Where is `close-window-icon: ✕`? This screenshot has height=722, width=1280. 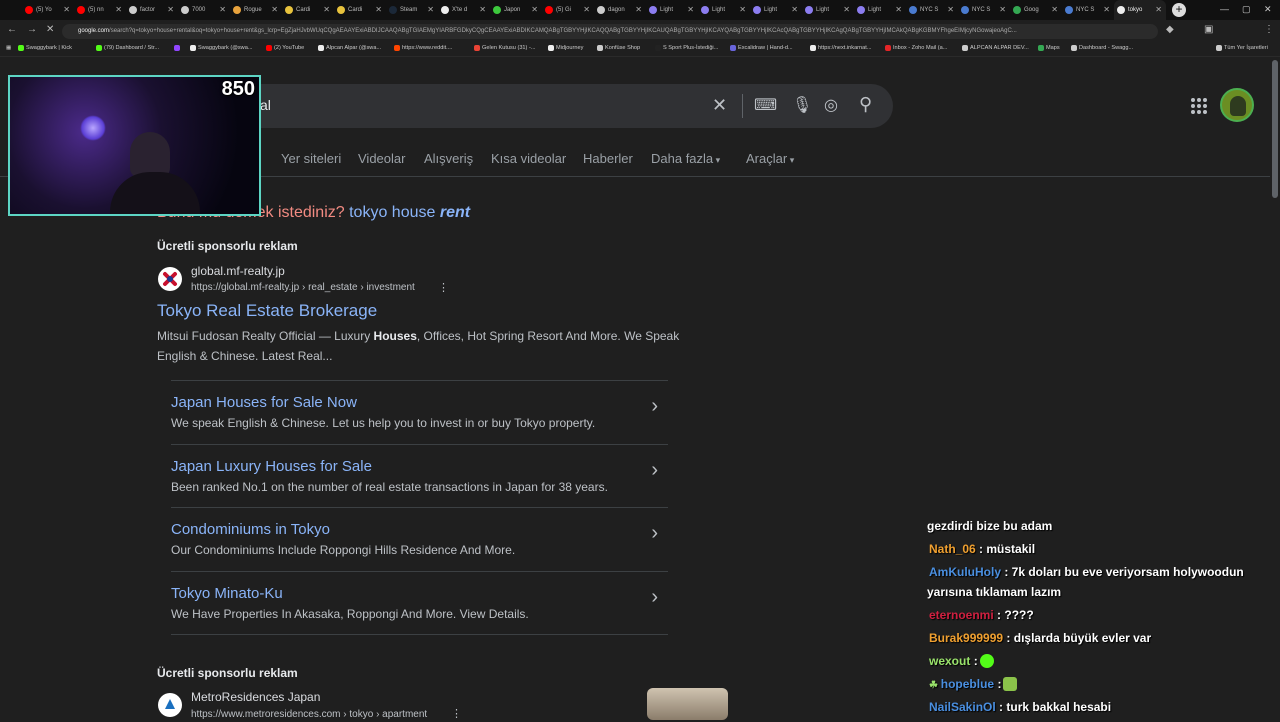 close-window-icon: ✕ is located at coordinates (1268, 9).